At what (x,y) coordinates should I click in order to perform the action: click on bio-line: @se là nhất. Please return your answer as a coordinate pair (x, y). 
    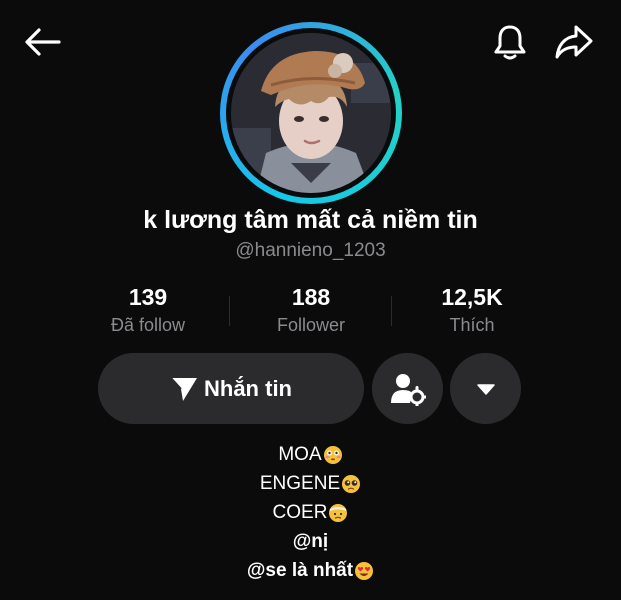
    Looking at the image, I should click on (310, 570).